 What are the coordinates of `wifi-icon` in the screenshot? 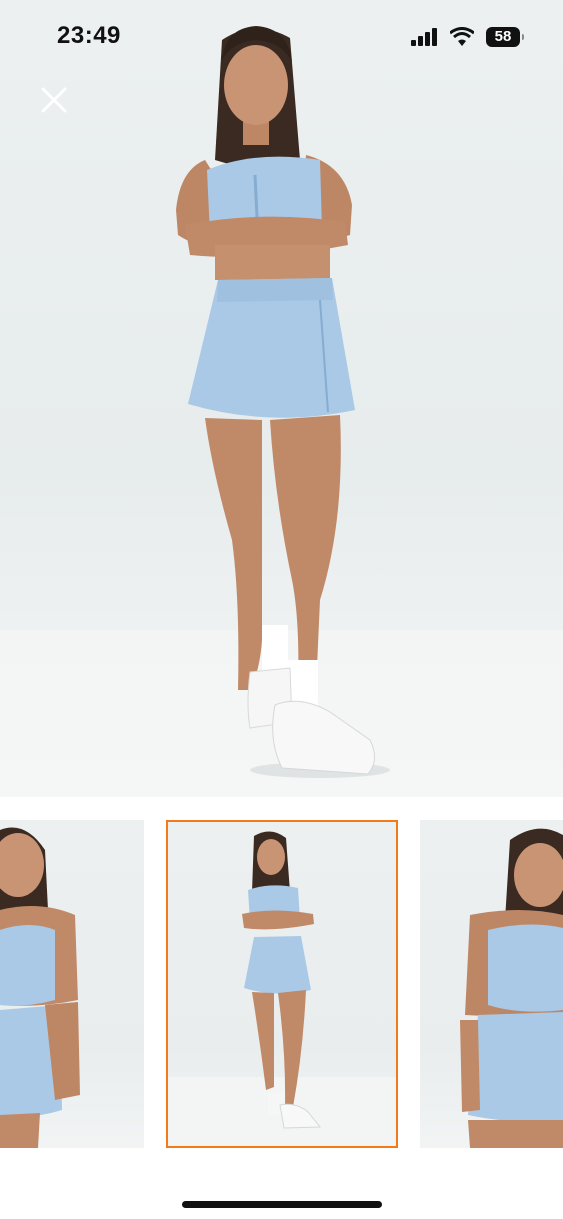 It's located at (462, 36).